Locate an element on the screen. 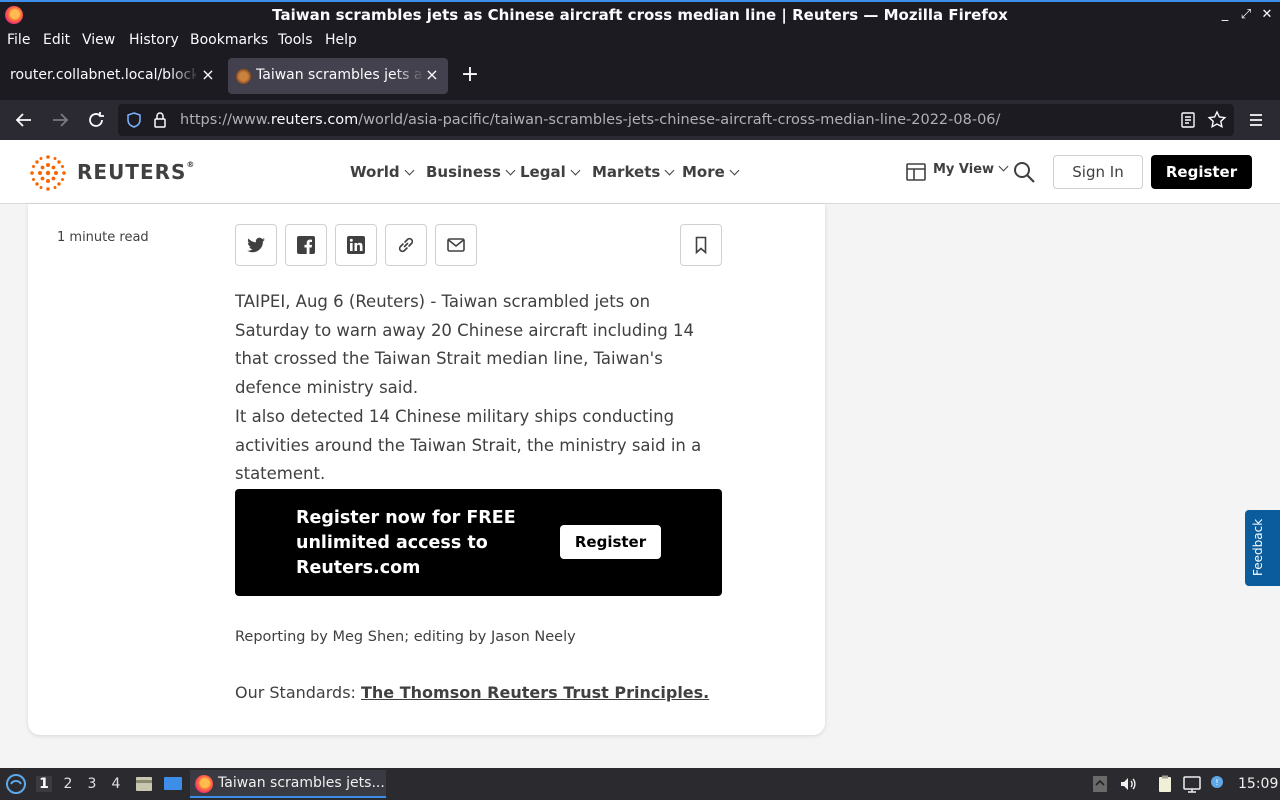  nav-legal: Legal is located at coordinates (550, 172).